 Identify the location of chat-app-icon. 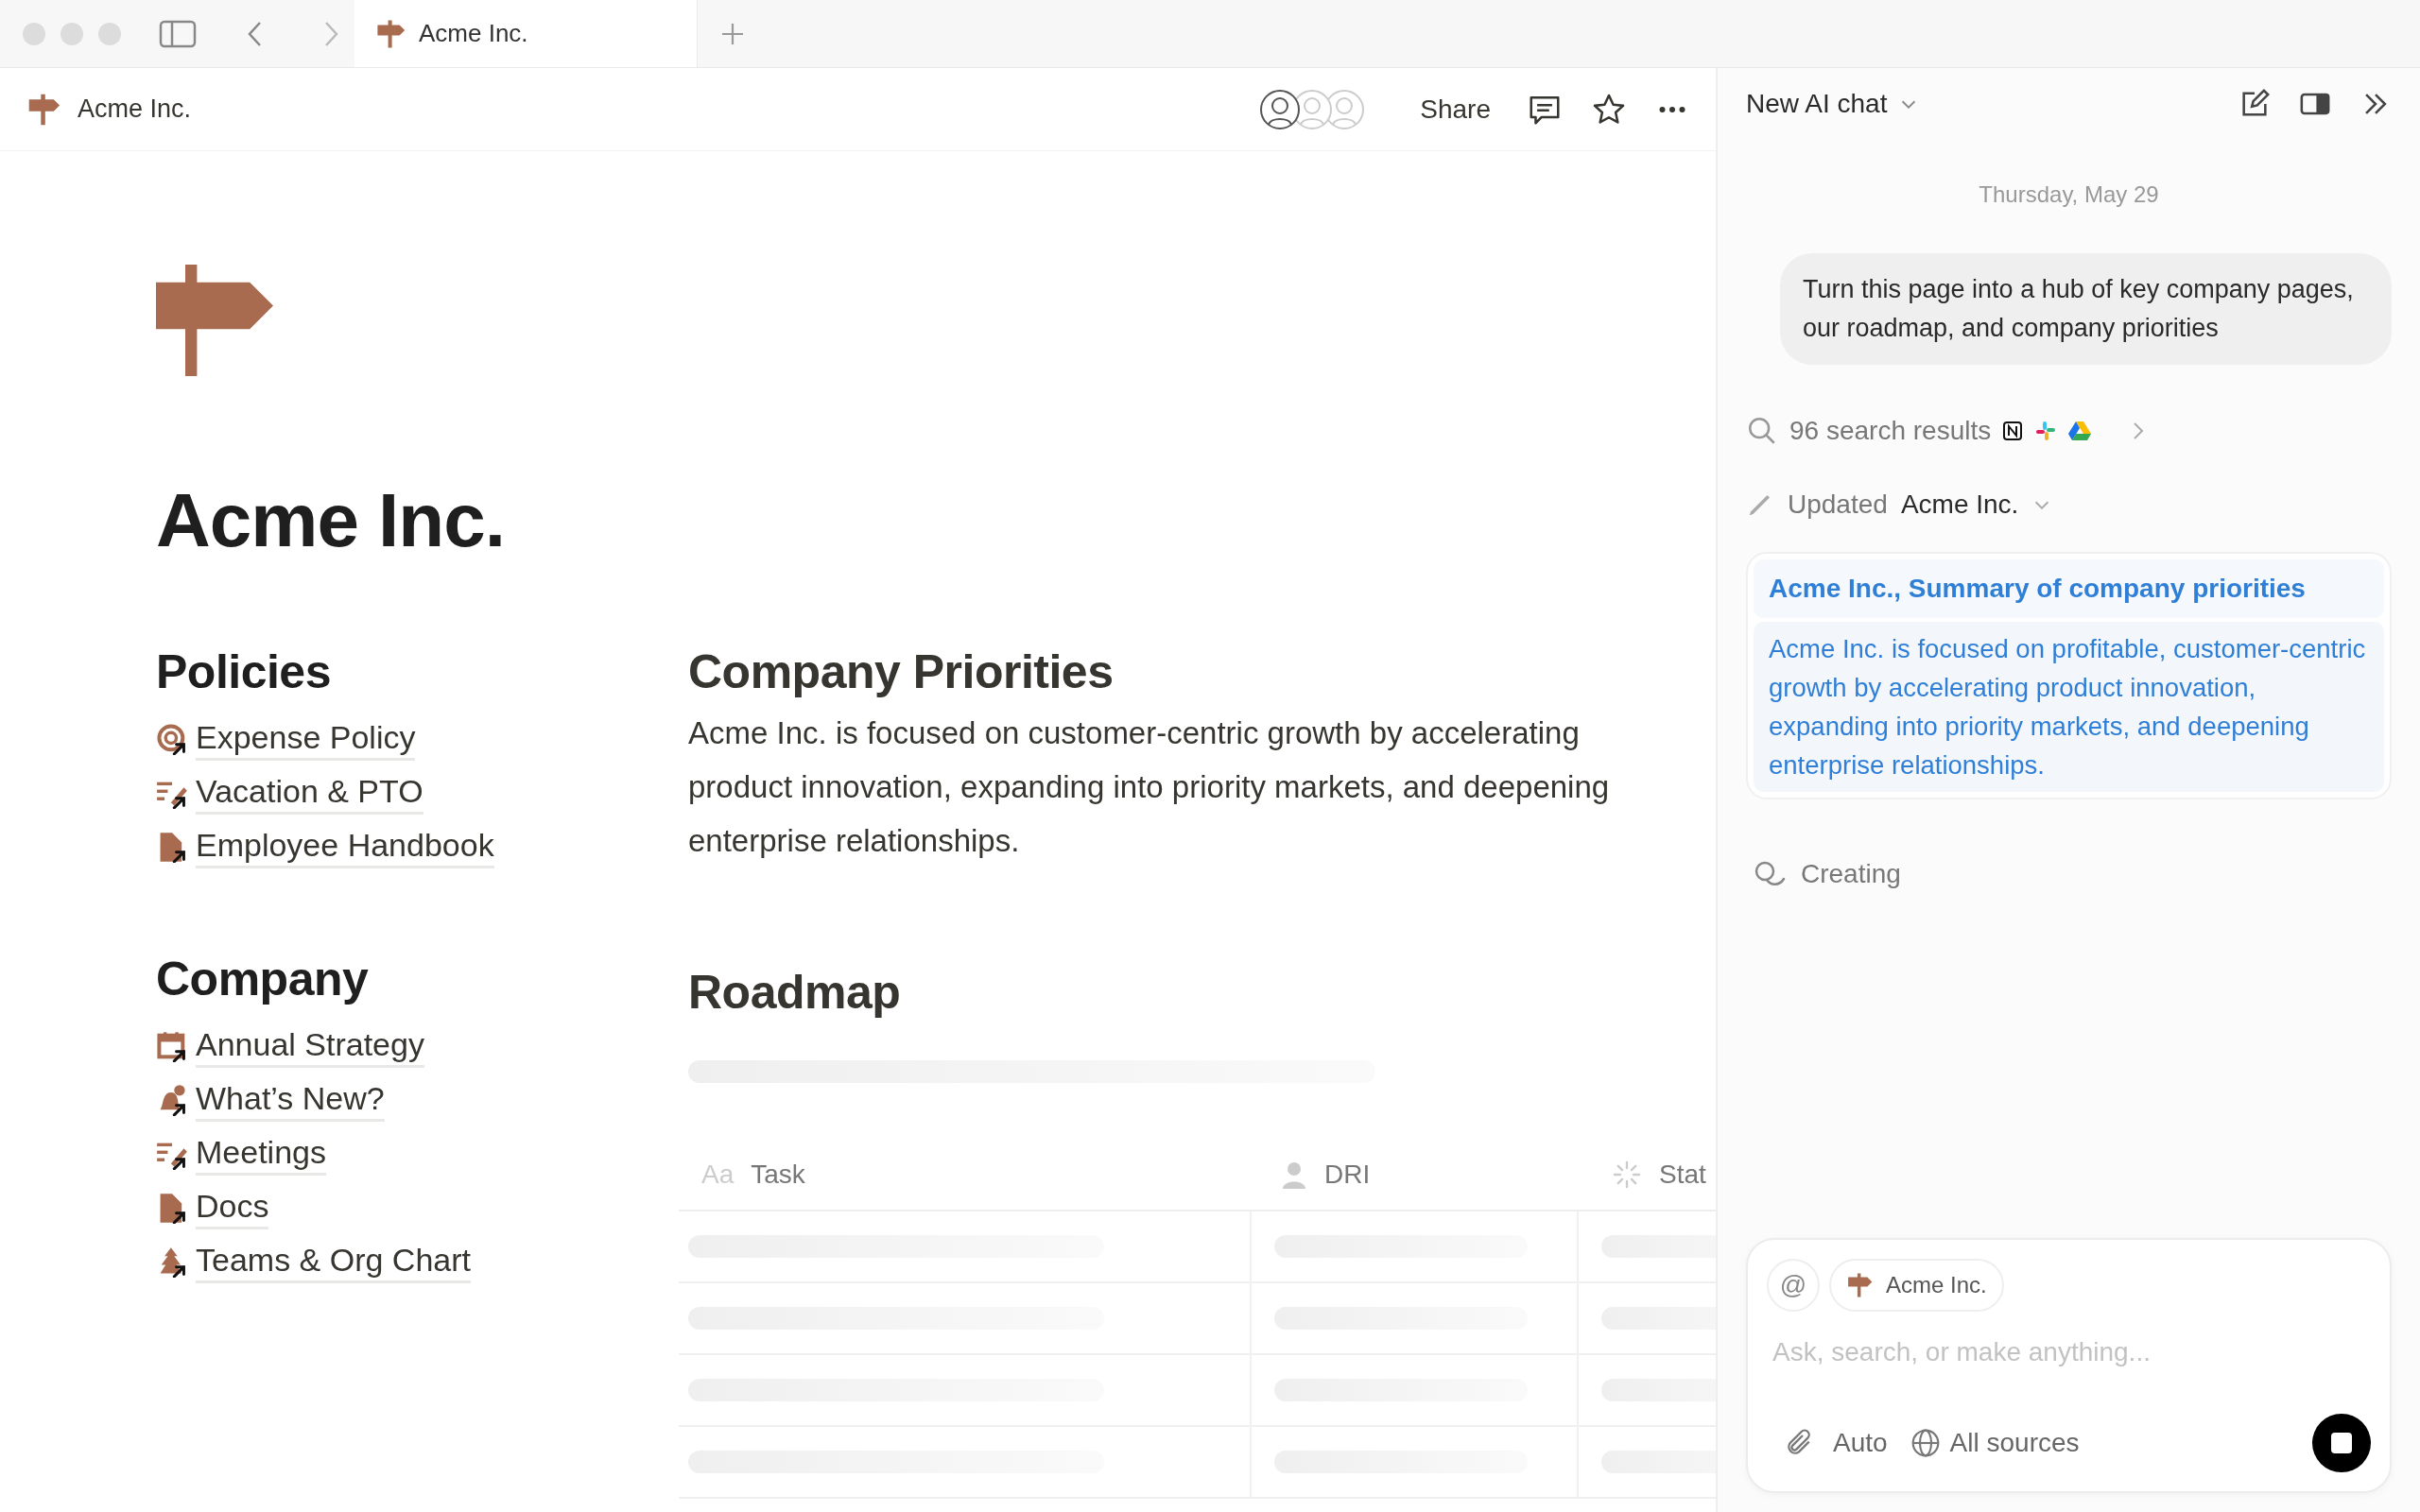
(2046, 431).